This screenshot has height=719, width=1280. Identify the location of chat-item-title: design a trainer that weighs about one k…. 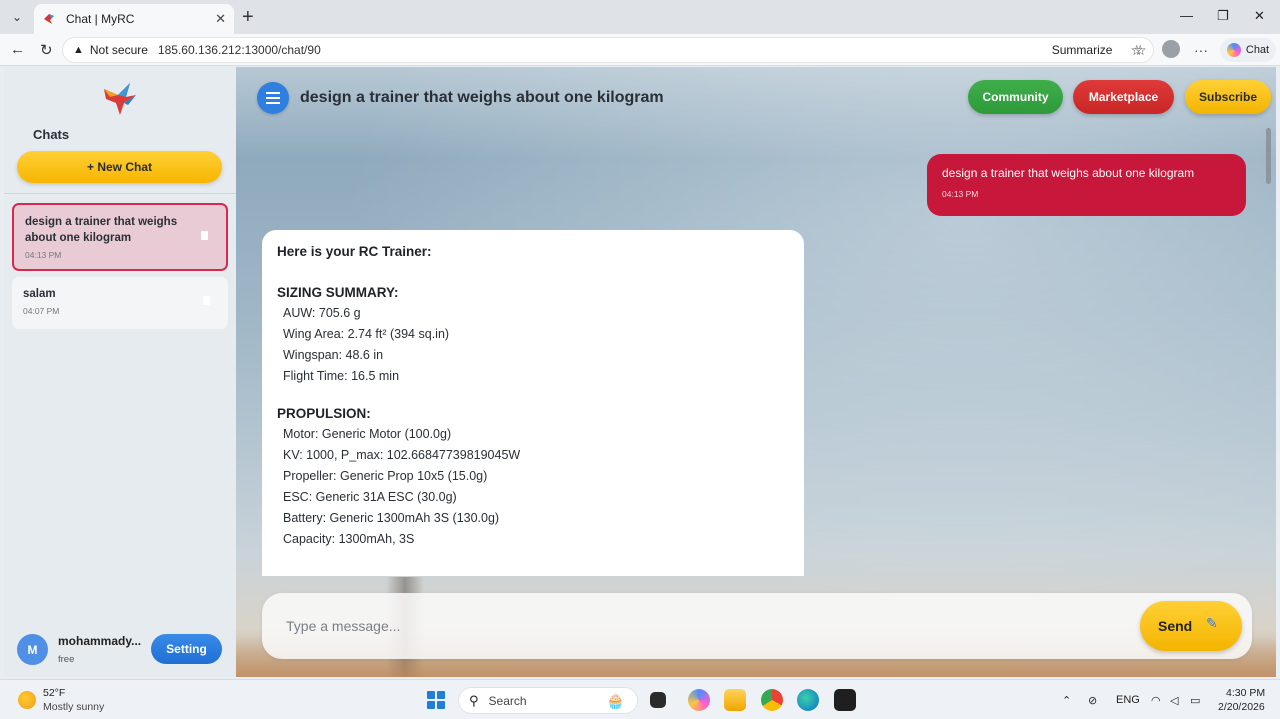
(101, 230).